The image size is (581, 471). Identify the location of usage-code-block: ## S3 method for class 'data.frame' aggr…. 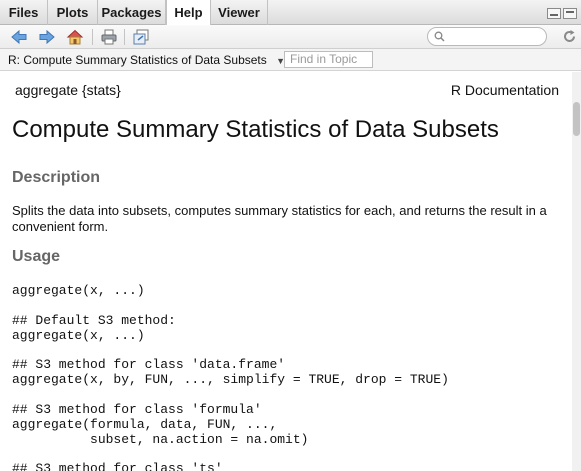
(230, 372).